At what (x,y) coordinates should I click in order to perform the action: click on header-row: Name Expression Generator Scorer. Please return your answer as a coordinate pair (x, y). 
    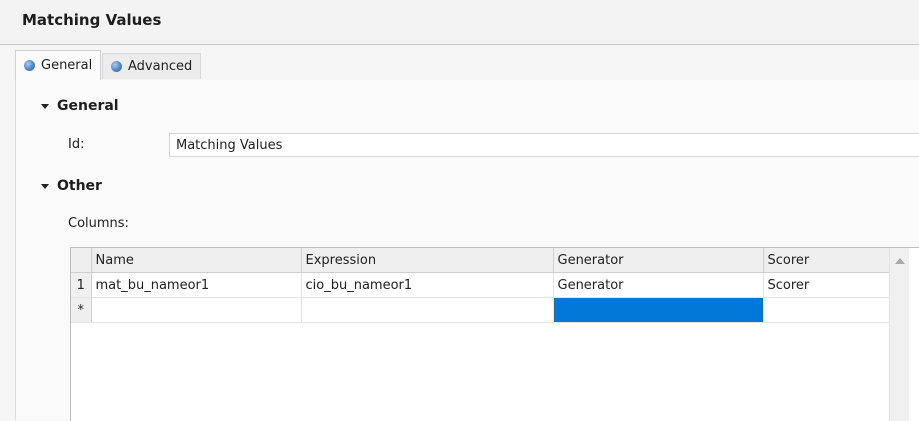
    Looking at the image, I should click on (480, 260).